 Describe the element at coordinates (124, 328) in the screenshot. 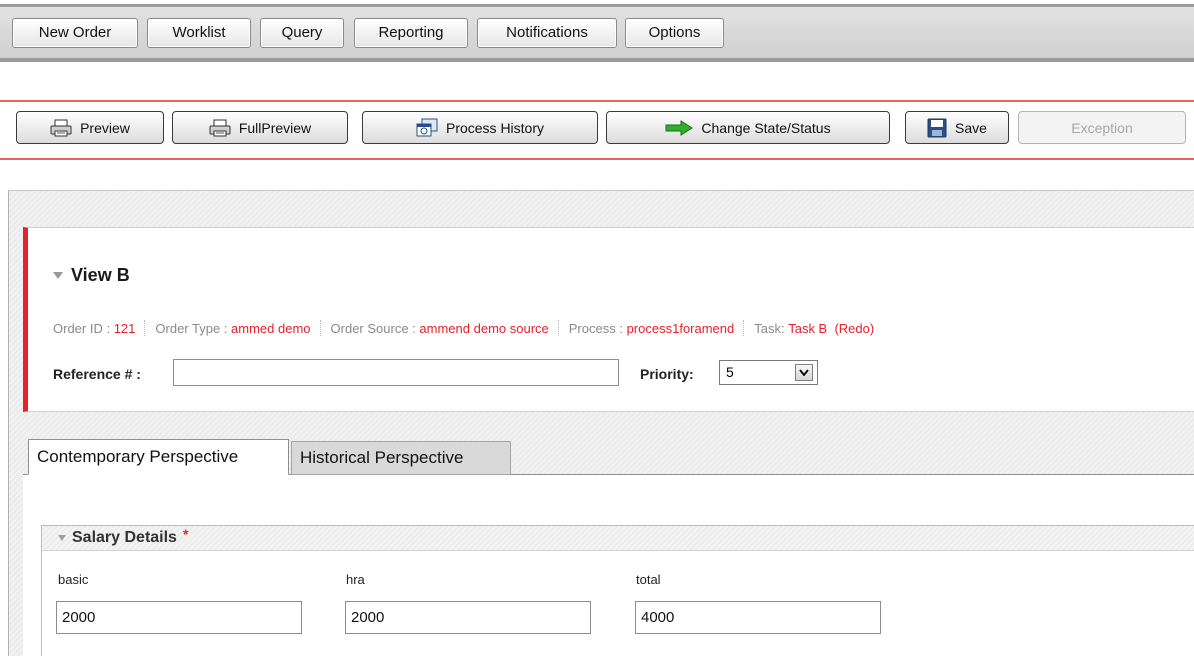

I see `order-id-value: 121` at that location.